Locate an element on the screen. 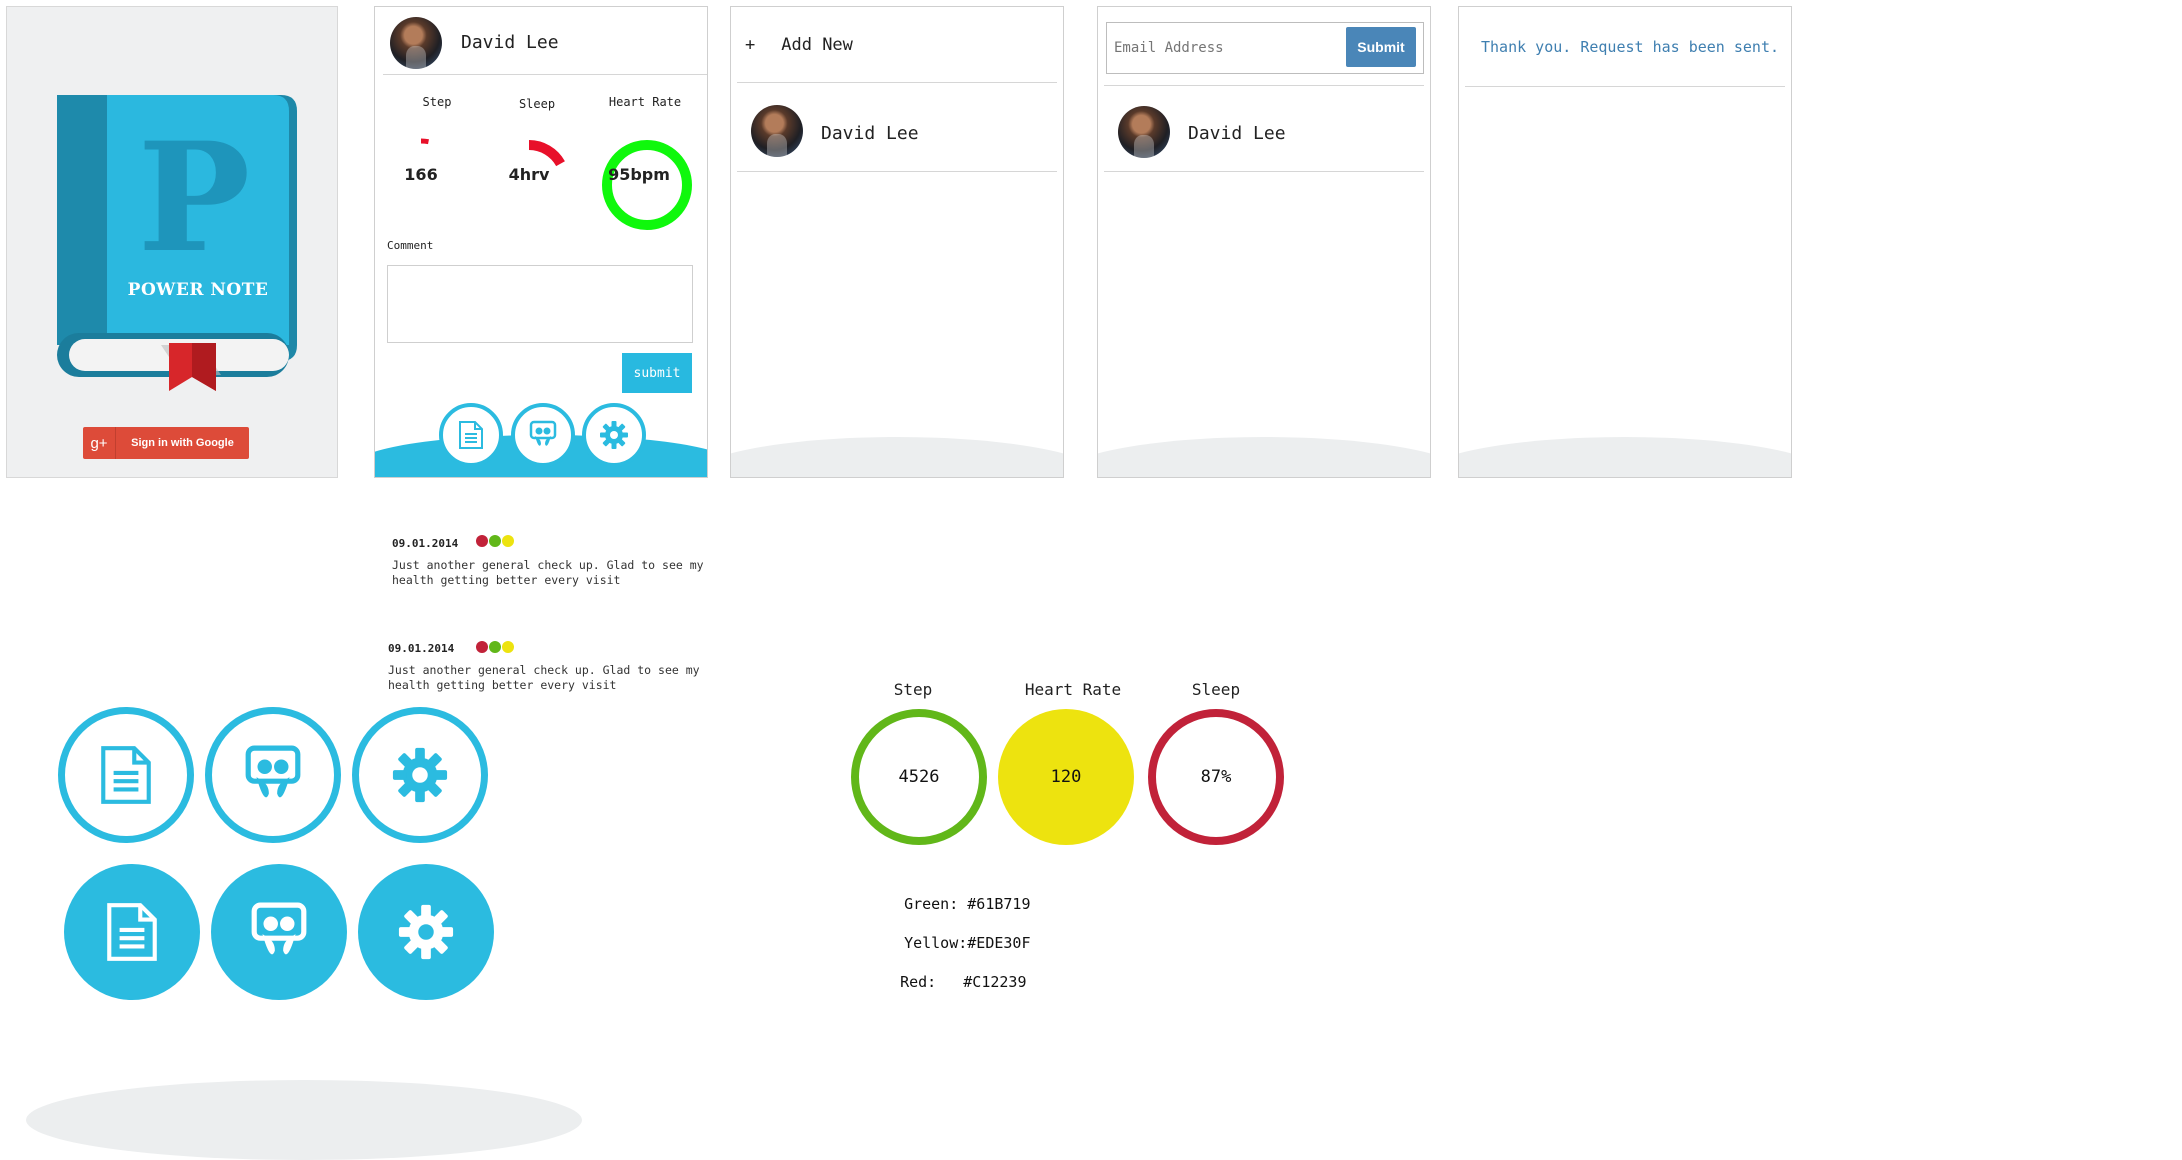 The height and width of the screenshot is (1160, 2182). sleep-value: 87% is located at coordinates (1216, 777).